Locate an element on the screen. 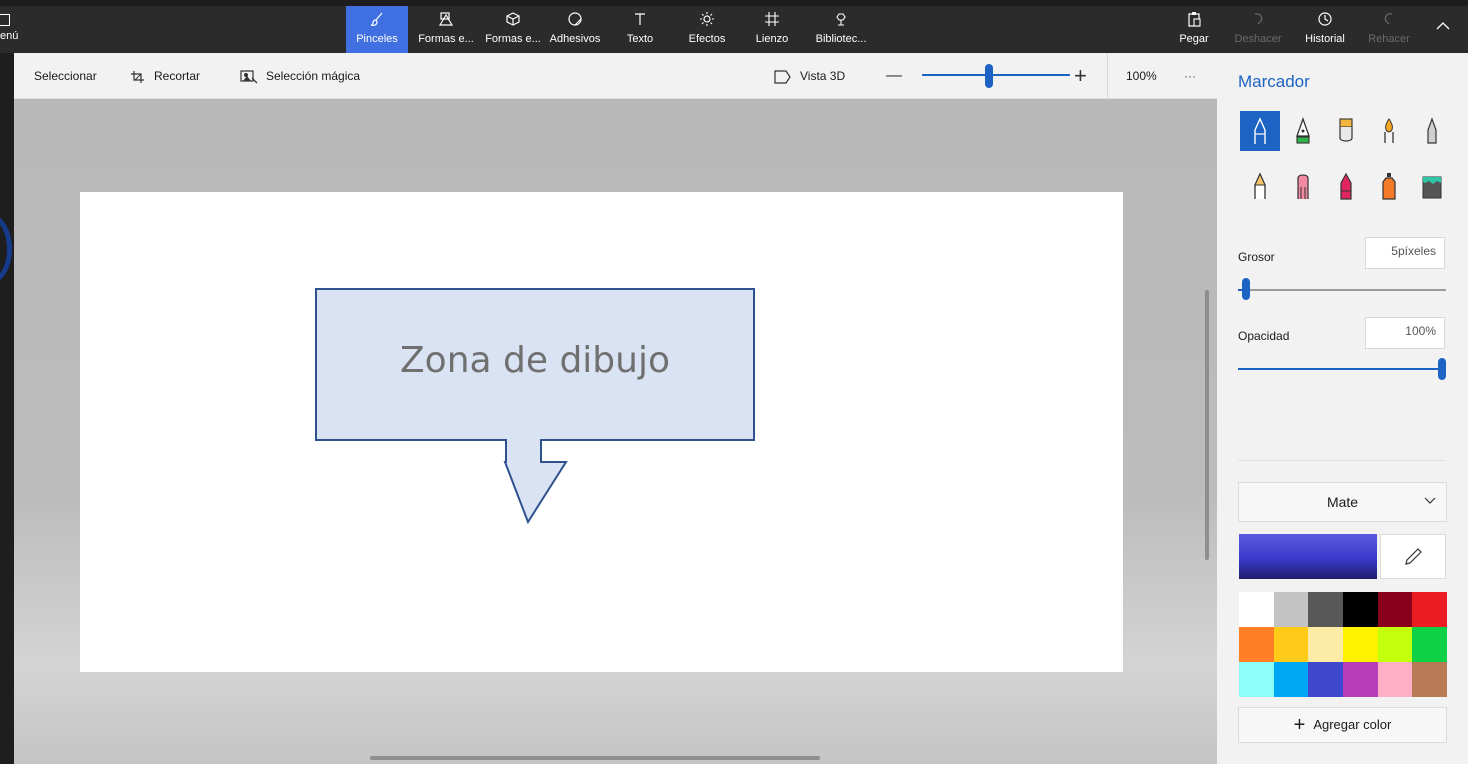 This screenshot has width=1468, height=764. menu-button: enú is located at coordinates (20, 28).